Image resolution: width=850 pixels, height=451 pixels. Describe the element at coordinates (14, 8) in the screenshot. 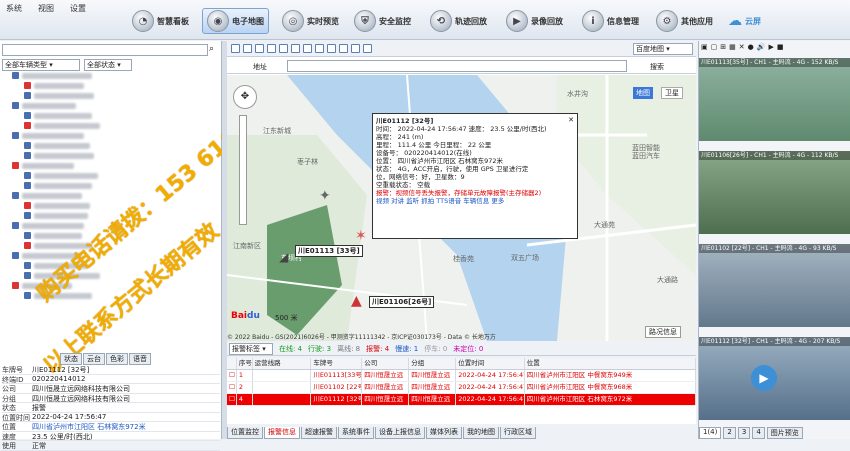

I see `menu-system: 系统` at that location.